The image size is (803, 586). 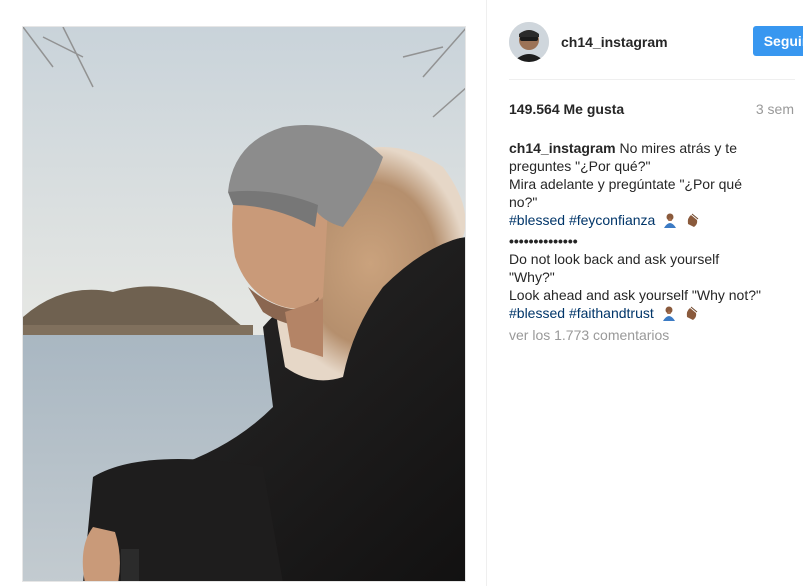 I want to click on post-age: 3 sem, so click(x=775, y=109).